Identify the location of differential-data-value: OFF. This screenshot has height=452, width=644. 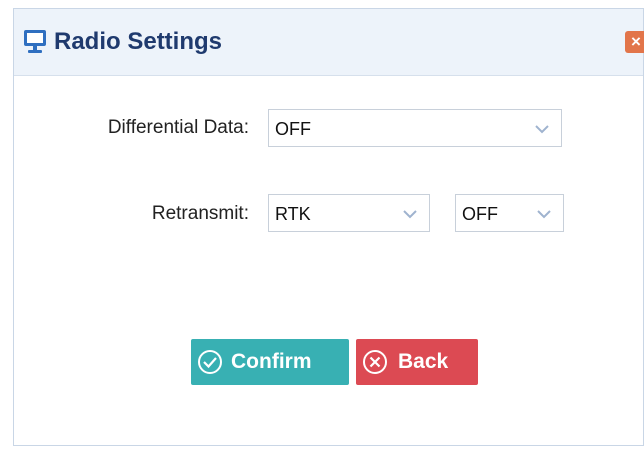
(293, 129).